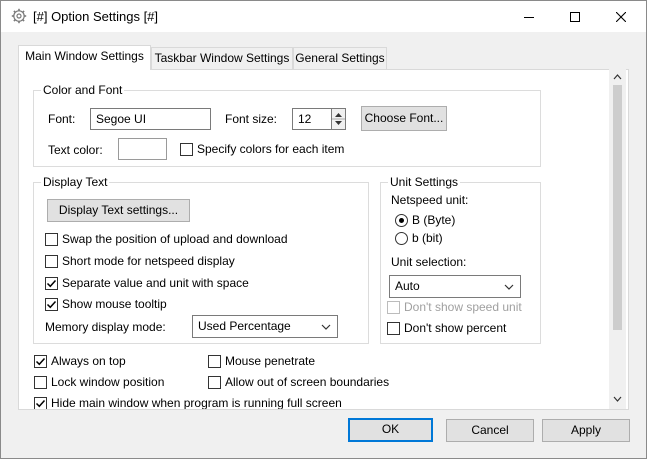 This screenshot has height=459, width=647. I want to click on radio-dot, so click(401, 220).